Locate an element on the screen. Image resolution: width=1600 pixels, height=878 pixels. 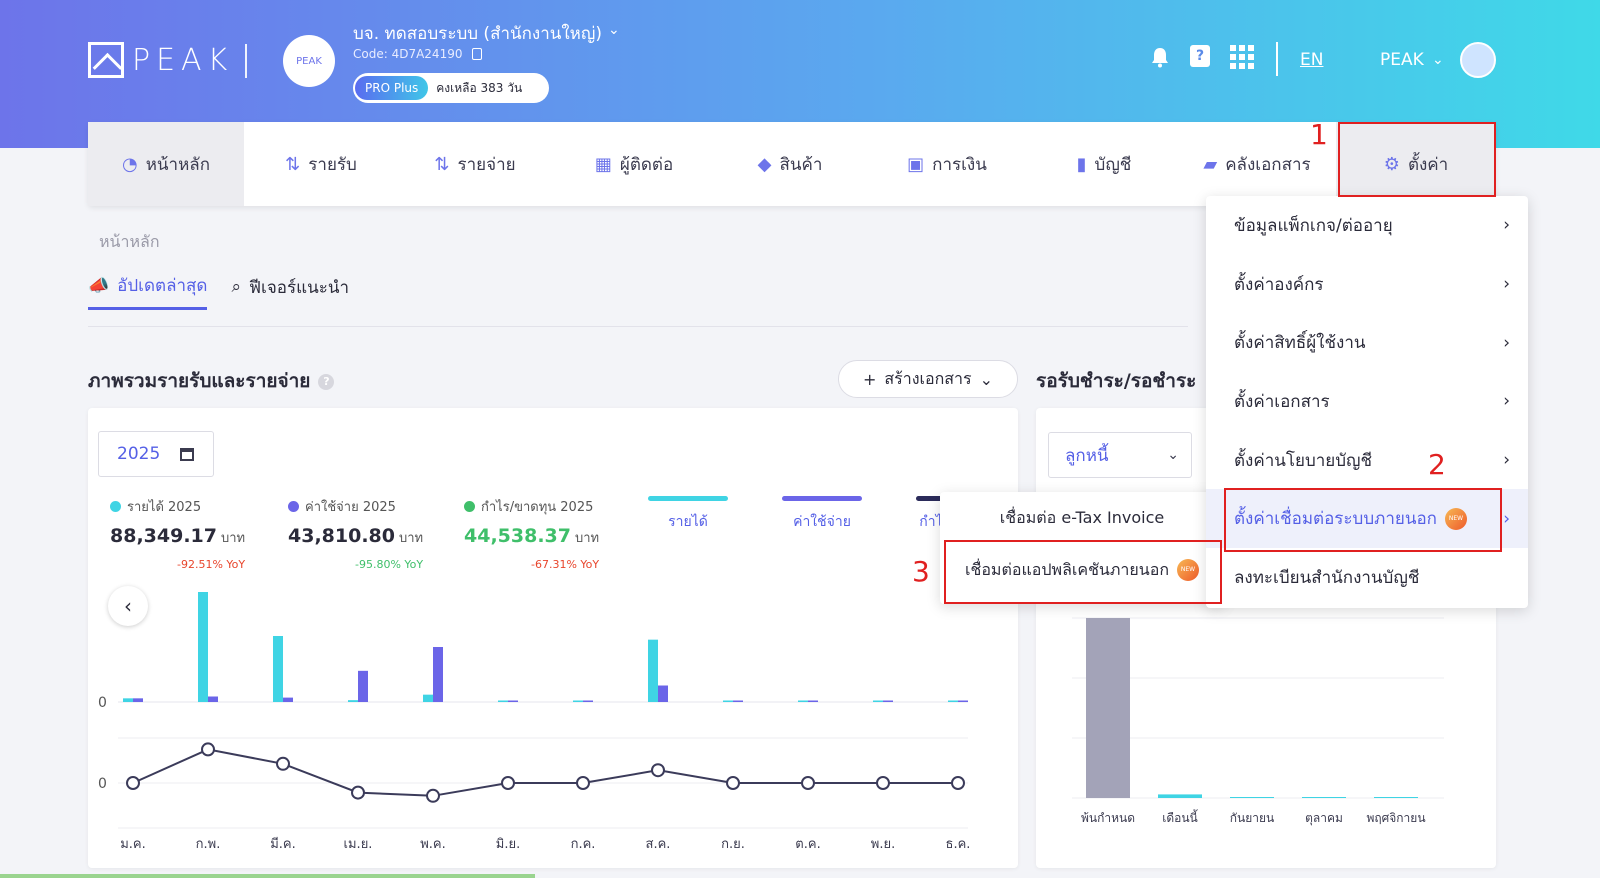
x-tick-label: ก.ค. is located at coordinates (583, 844).